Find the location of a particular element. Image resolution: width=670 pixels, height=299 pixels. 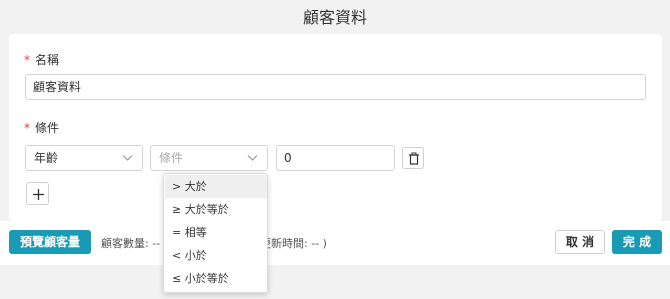

operator-option: ≥ 大於等於 is located at coordinates (216, 209).